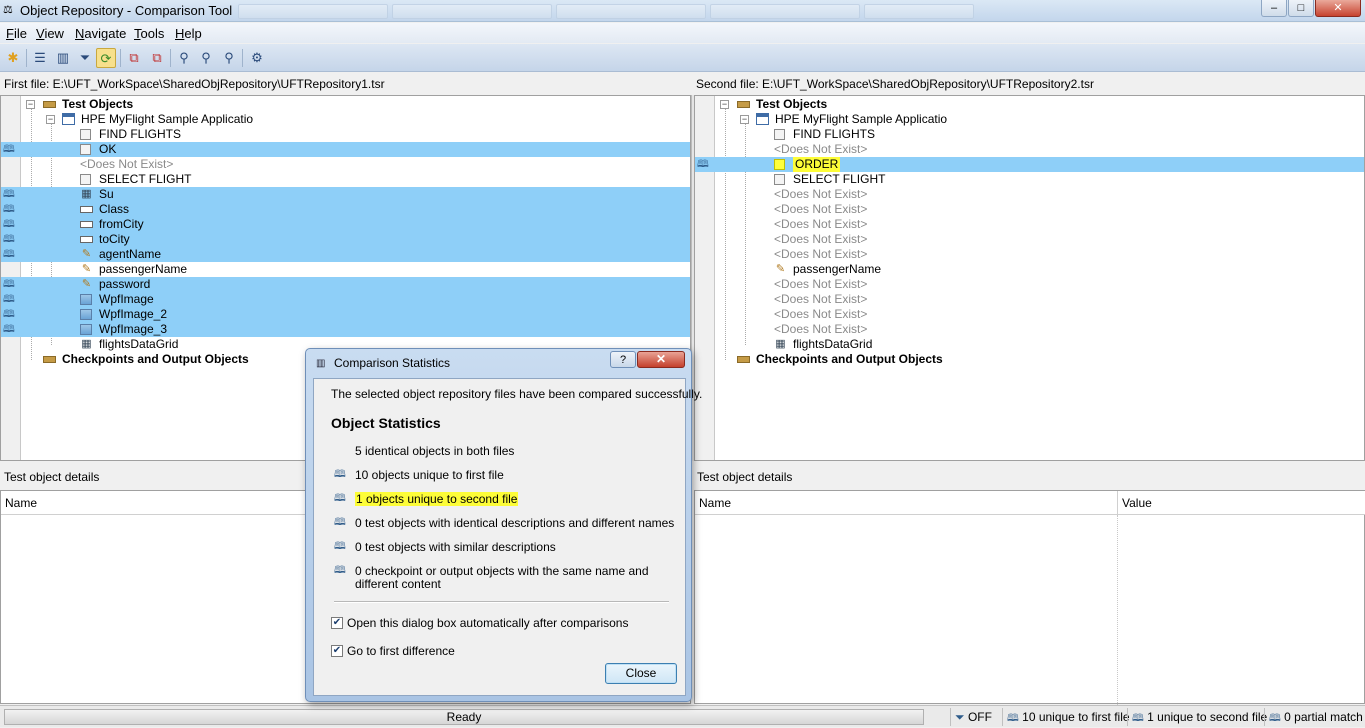  What do you see at coordinates (229, 58) in the screenshot?
I see `find-previous-icon: ⚲` at bounding box center [229, 58].